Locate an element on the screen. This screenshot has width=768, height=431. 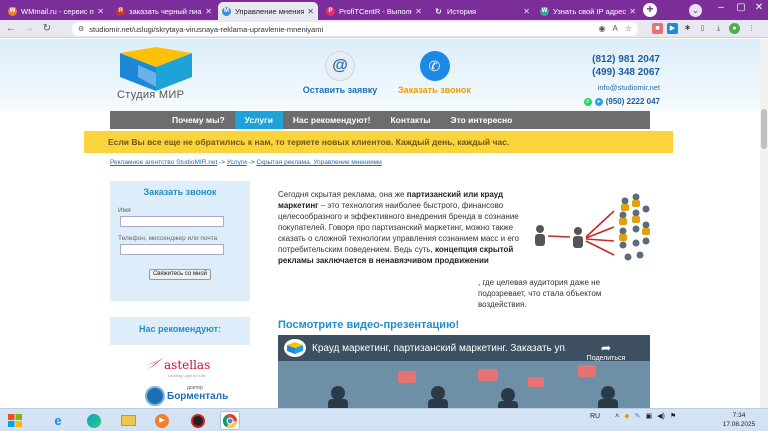
taskbar-ie: e is located at coordinates (58, 420).